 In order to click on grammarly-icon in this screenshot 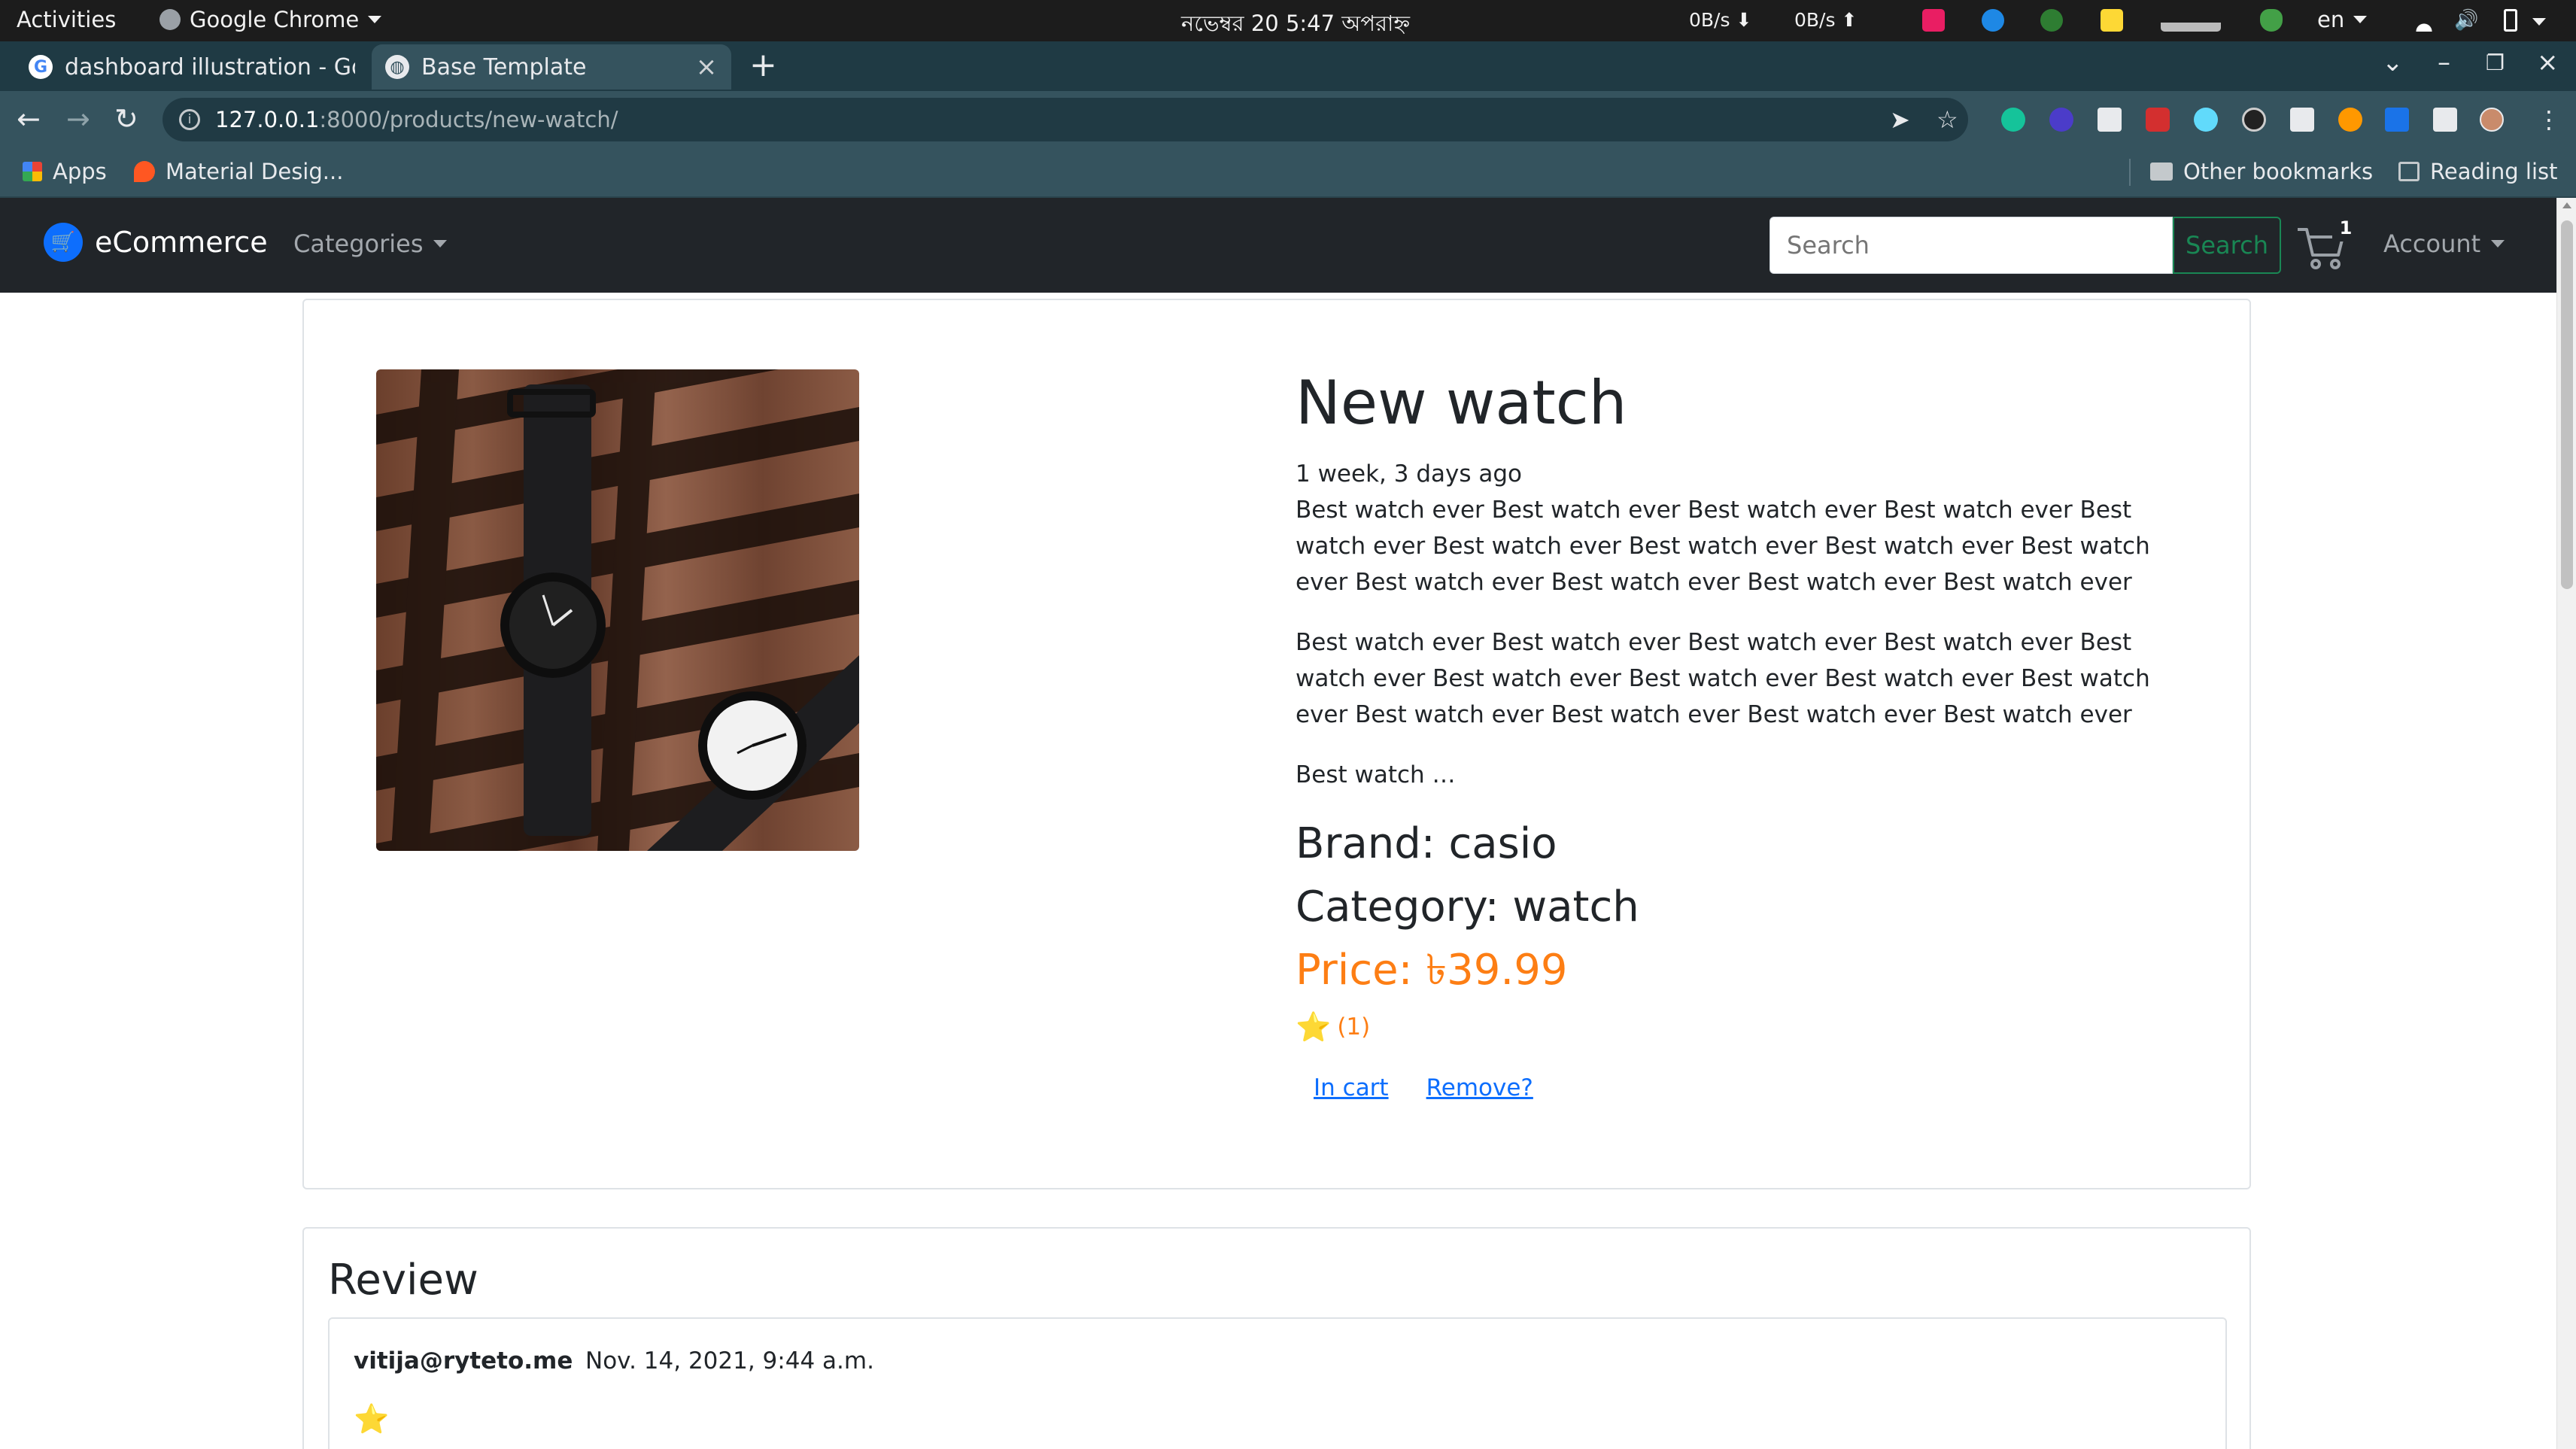, I will do `click(2013, 120)`.